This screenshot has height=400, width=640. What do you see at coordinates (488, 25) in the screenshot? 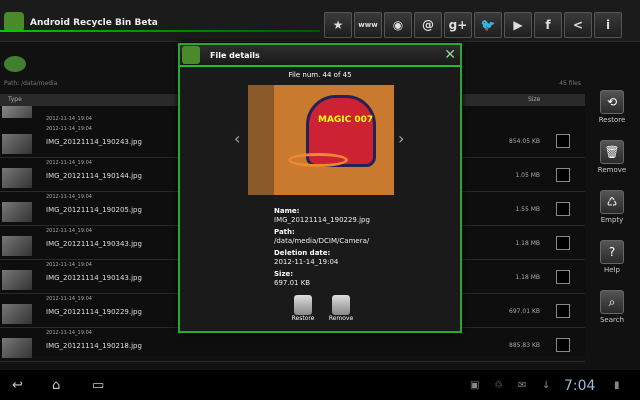
I see `twitter-icon: 🐦` at bounding box center [488, 25].